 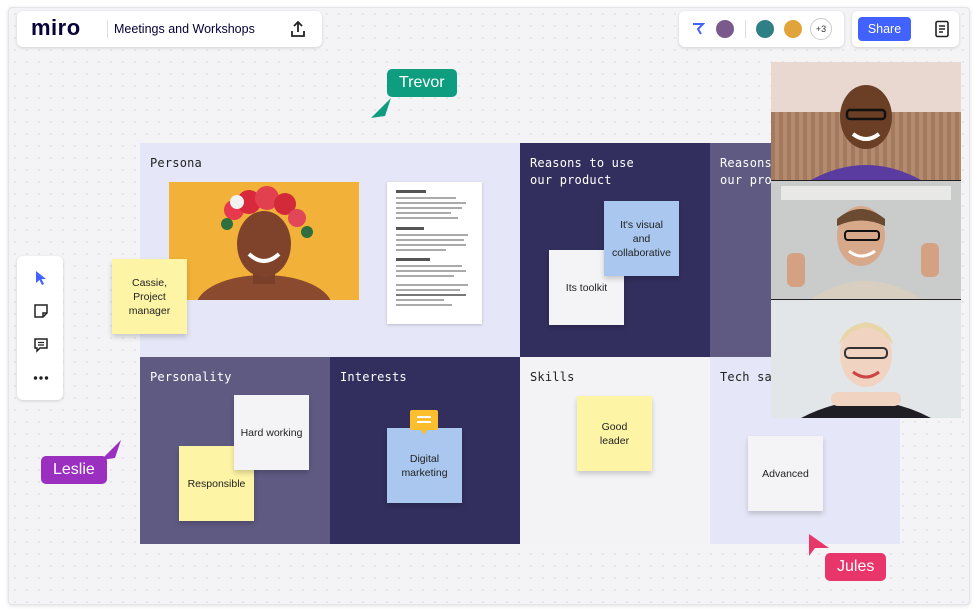 I want to click on comment-bubble-icon, so click(x=424, y=421).